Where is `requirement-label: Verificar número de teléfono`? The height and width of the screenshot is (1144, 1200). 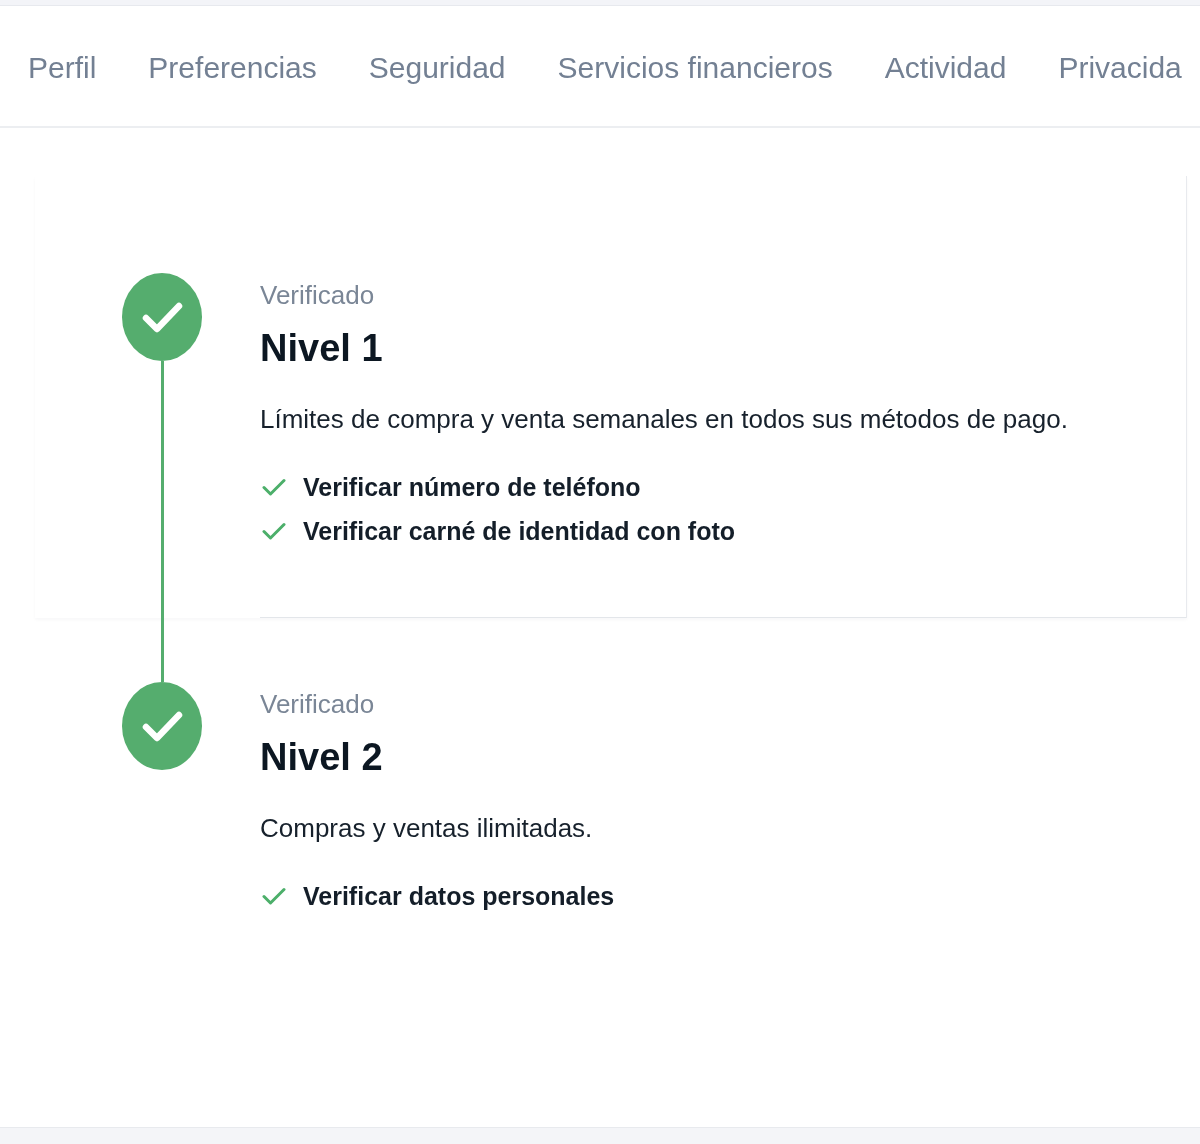 requirement-label: Verificar número de teléfono is located at coordinates (472, 487).